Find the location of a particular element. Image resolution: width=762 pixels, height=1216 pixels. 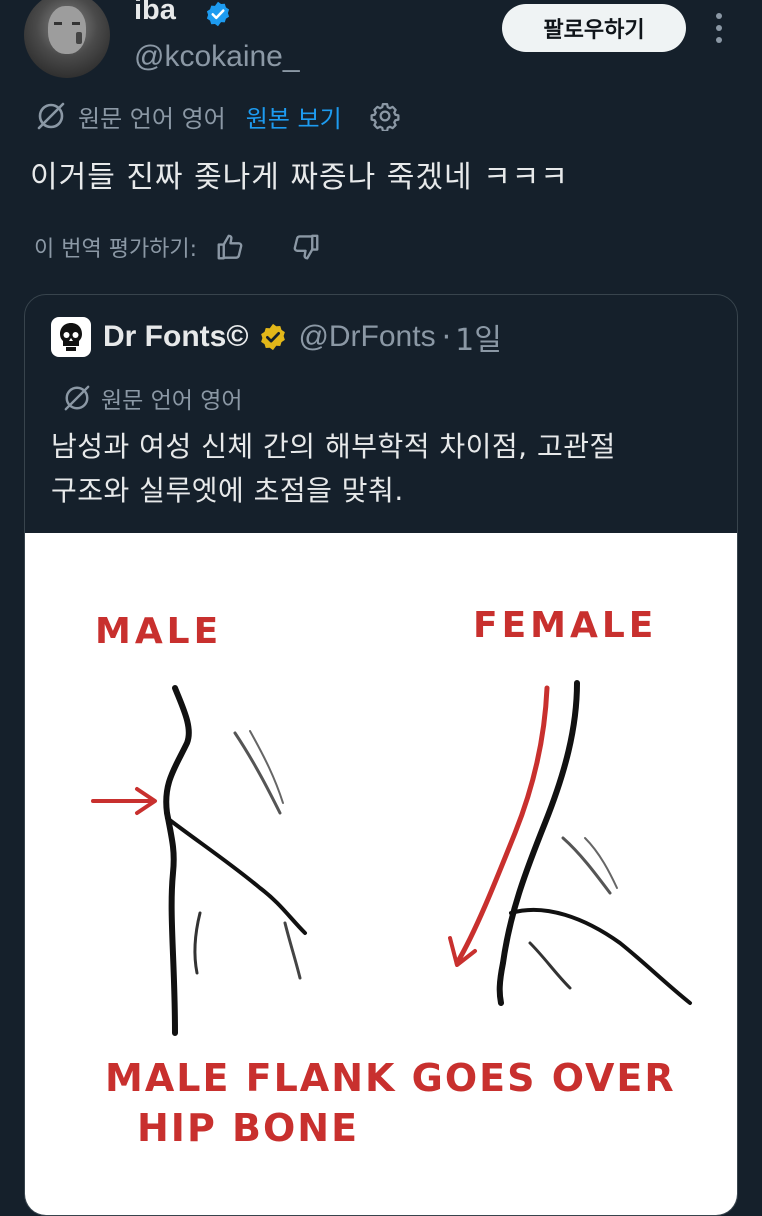

verified-badge-icon is located at coordinates (218, 14).